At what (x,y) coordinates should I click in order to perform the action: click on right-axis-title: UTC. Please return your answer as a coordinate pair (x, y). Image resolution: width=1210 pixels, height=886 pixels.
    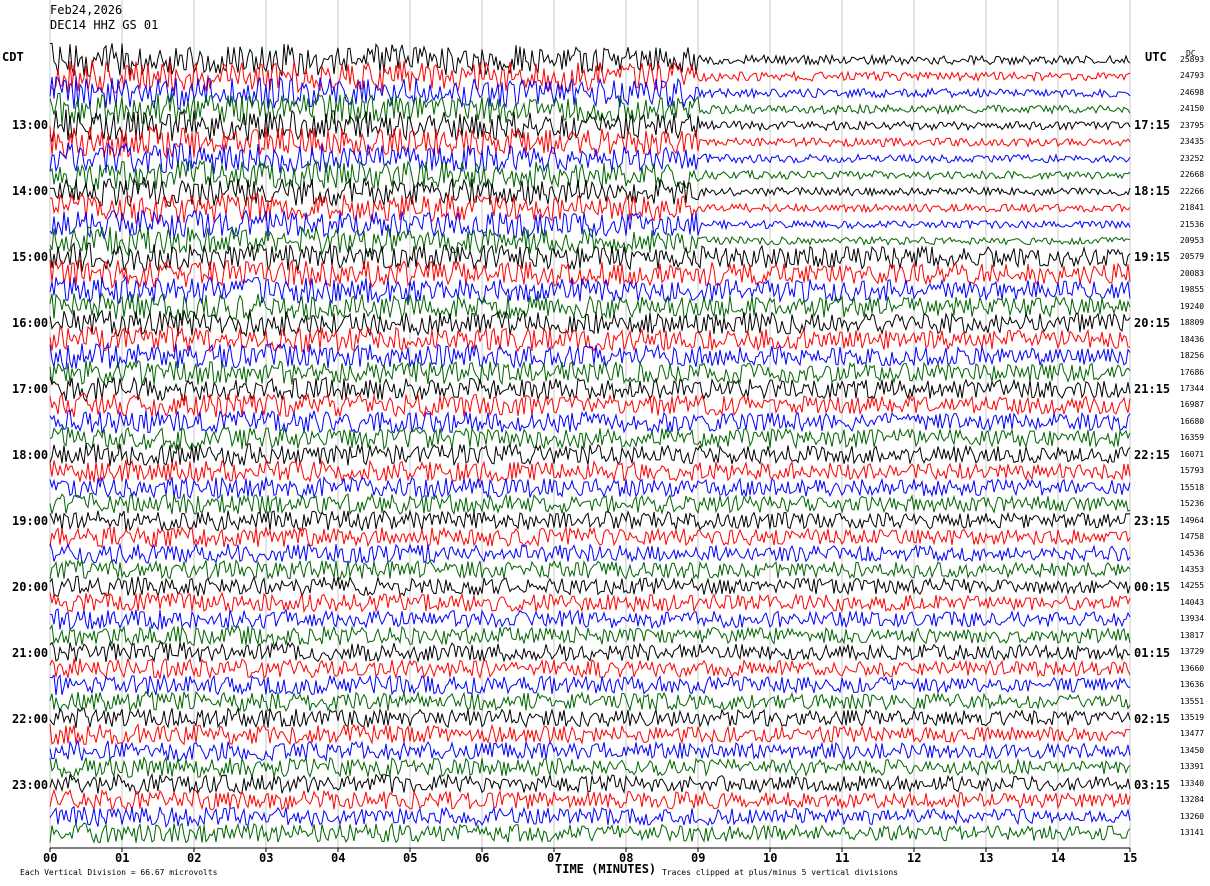
    Looking at the image, I should click on (1156, 57).